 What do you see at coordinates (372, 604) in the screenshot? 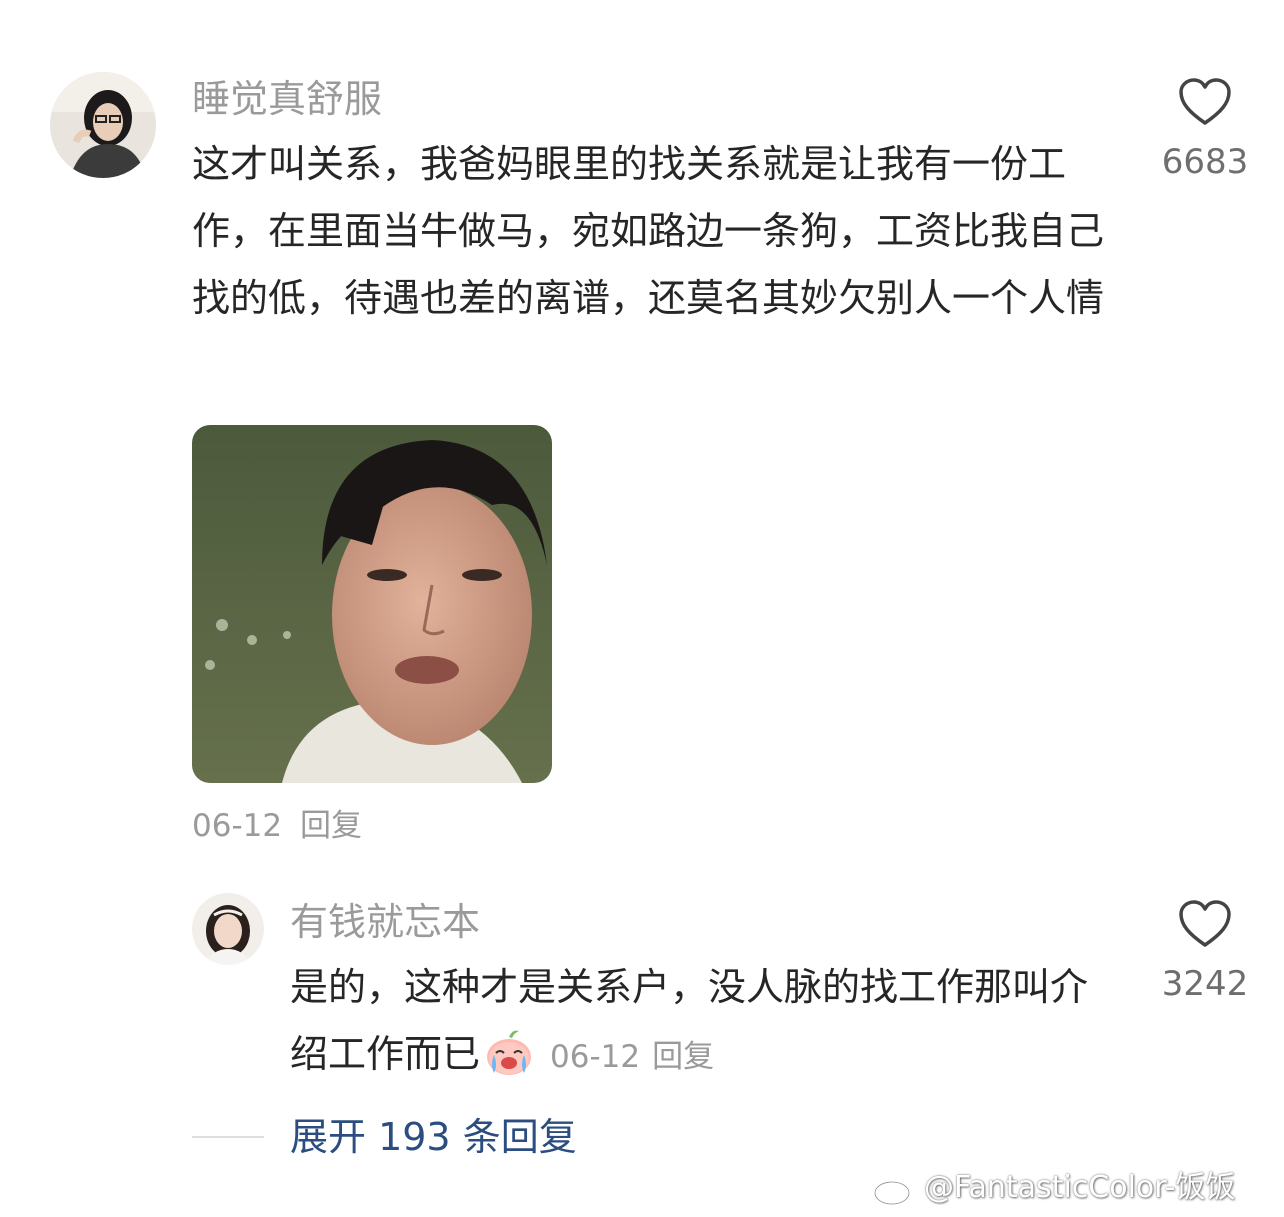
I see `meme-face-image` at bounding box center [372, 604].